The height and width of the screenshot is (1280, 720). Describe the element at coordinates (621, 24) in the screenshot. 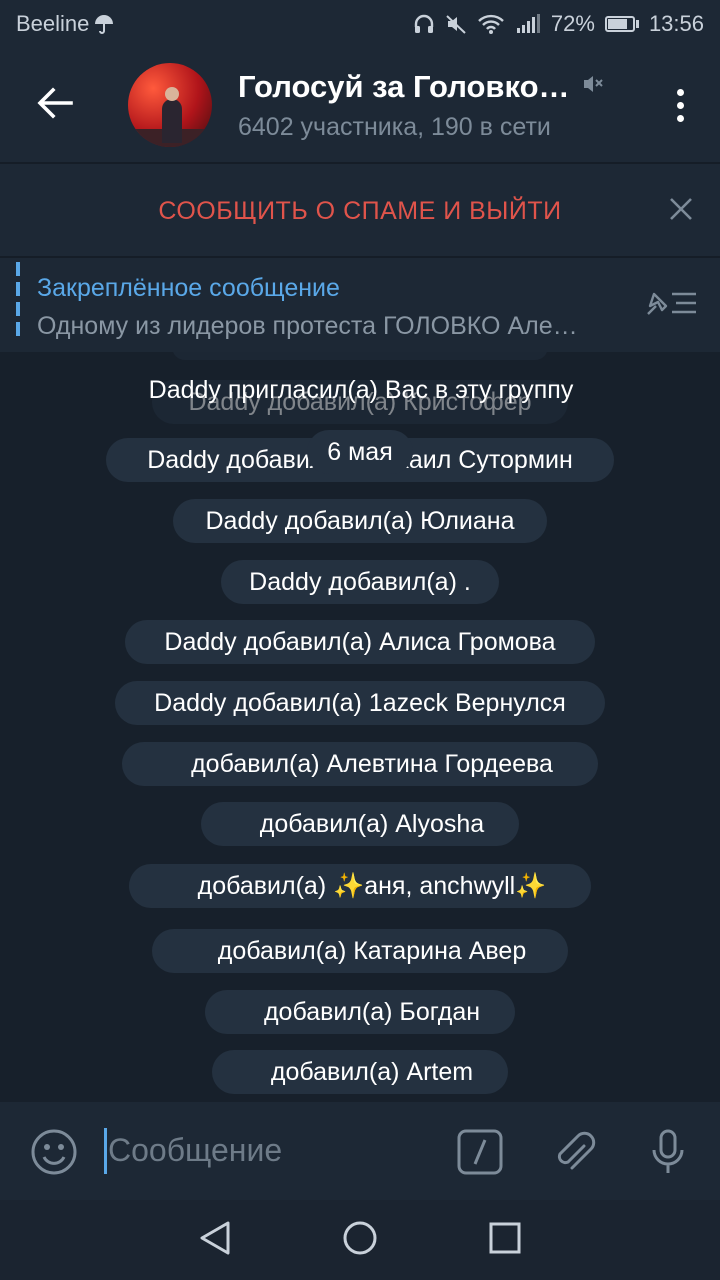

I see `battery-icon` at that location.